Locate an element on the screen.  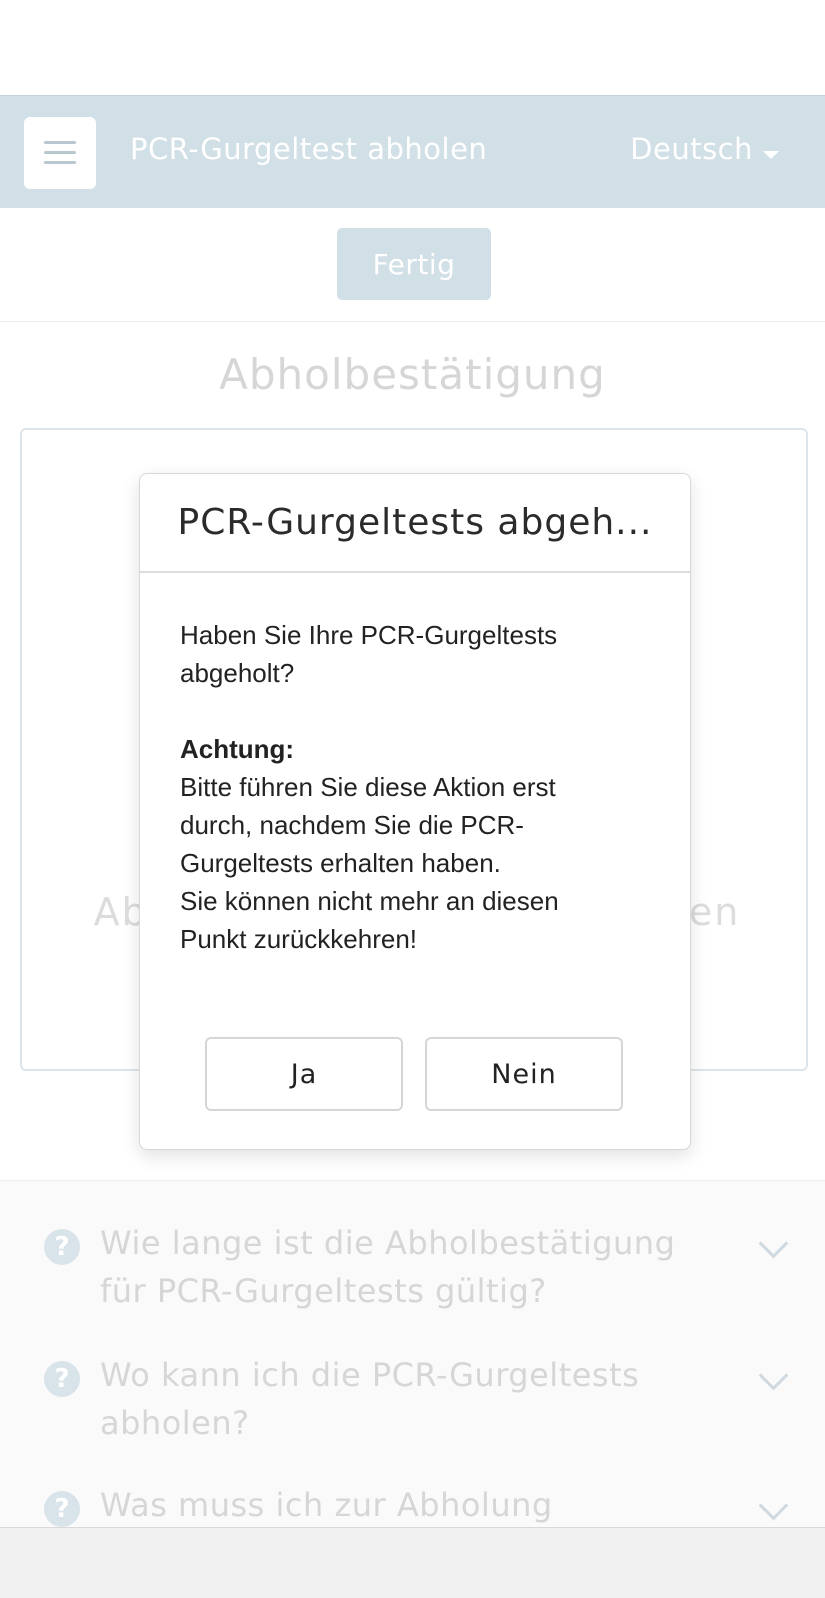
toolbar: Fertig is located at coordinates (412, 265).